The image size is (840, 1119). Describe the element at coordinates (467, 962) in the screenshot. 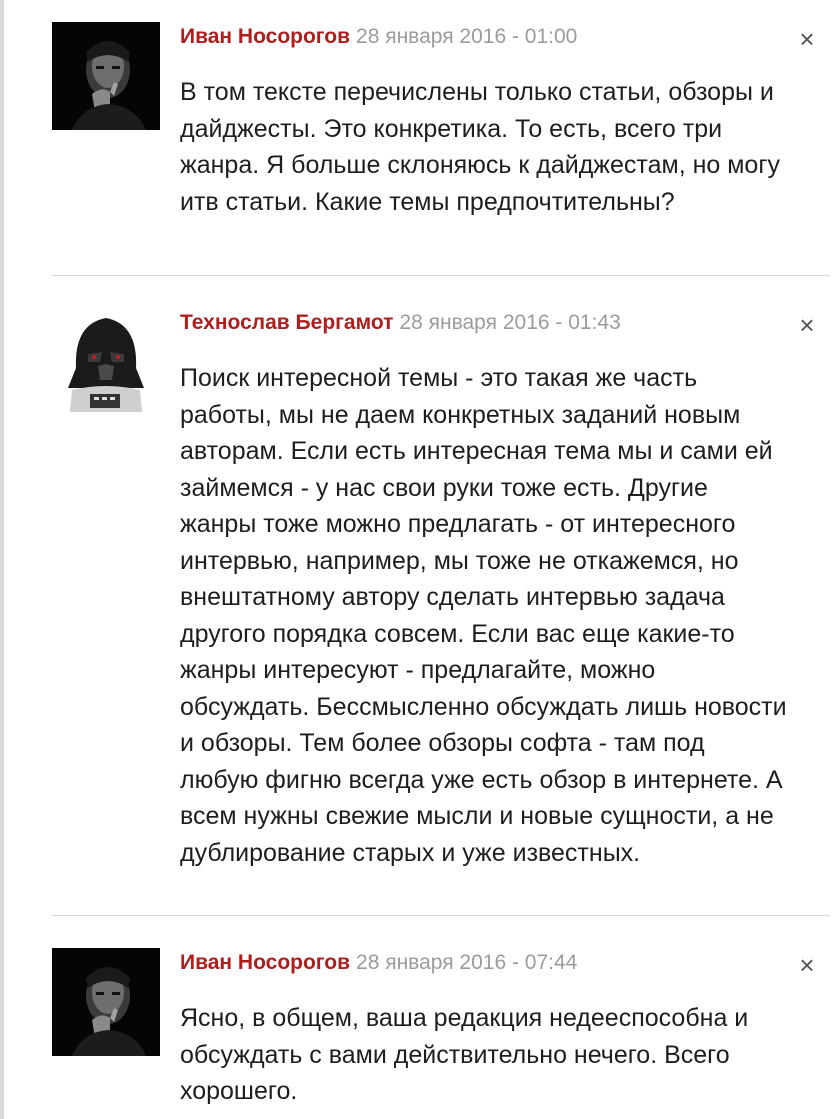

I see `comment-date: 28 января 2016 - 07:44` at that location.